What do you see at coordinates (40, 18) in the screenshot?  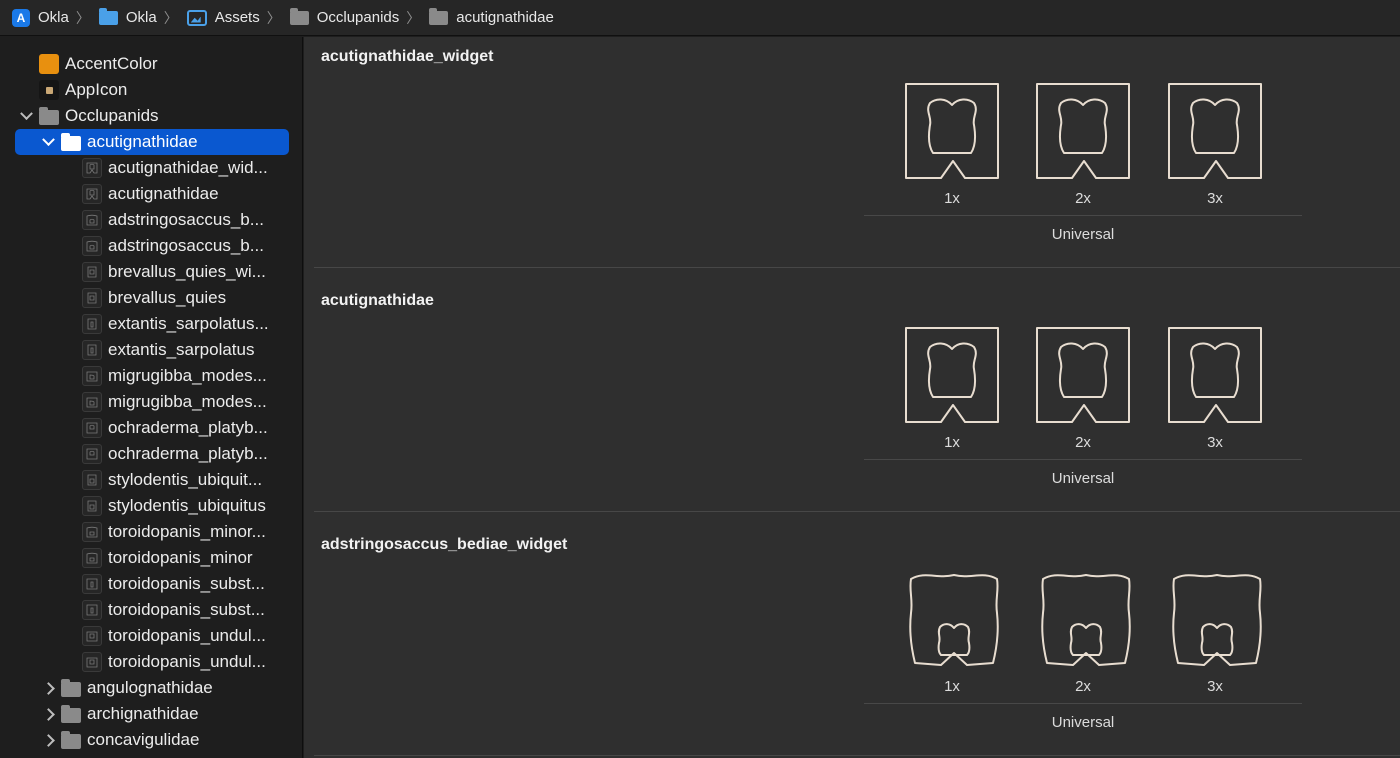 I see `breadcrumb-item-okla-project: Okla` at bounding box center [40, 18].